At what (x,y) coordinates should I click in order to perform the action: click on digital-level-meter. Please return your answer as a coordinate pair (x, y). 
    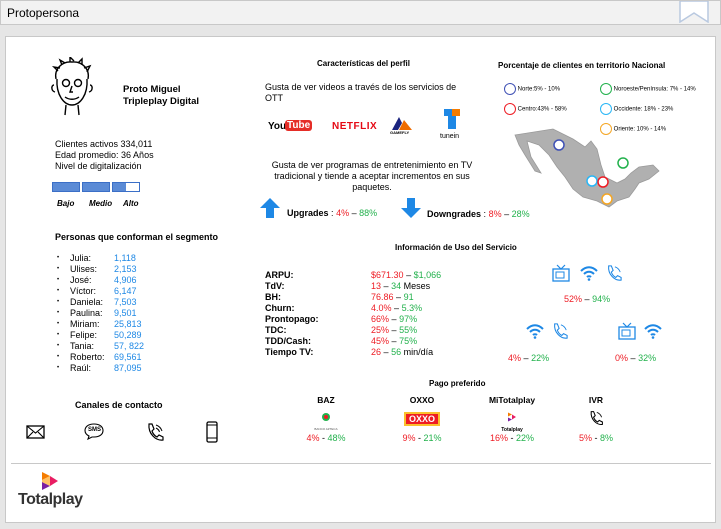
    Looking at the image, I should click on (98, 187).